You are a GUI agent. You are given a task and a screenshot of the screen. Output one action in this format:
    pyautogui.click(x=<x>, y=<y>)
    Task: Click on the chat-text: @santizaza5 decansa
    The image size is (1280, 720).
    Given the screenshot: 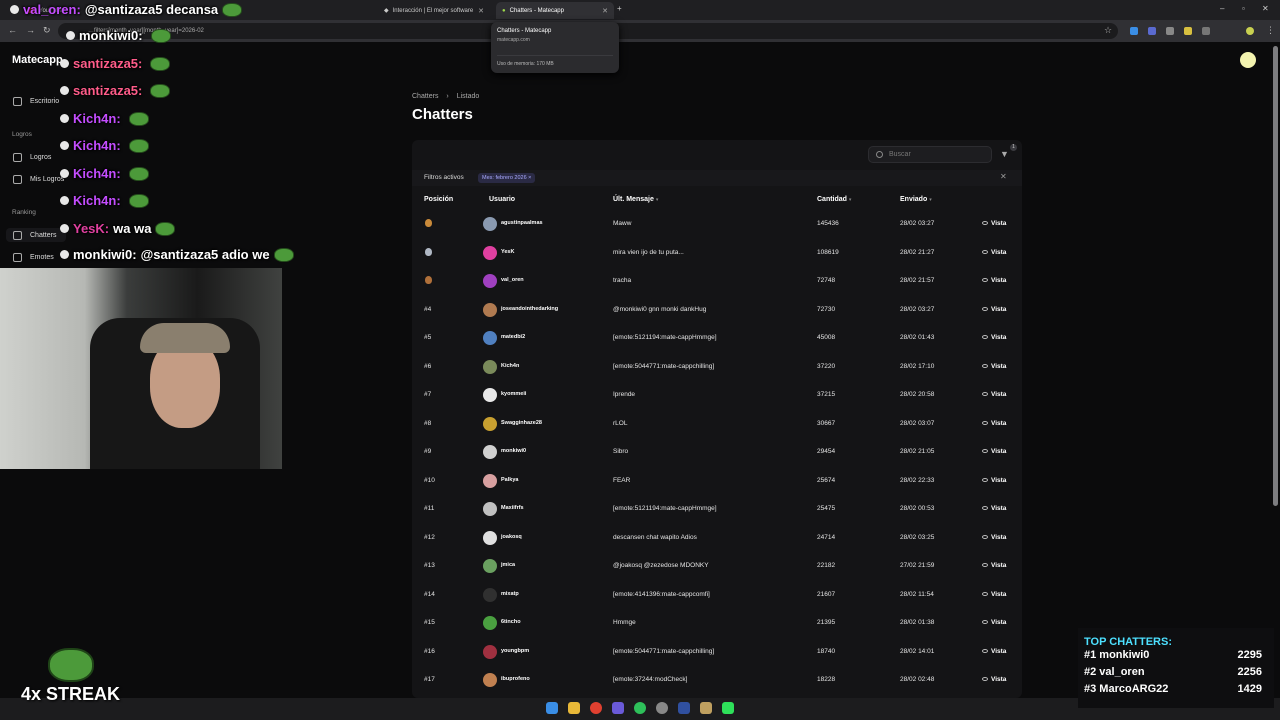 What is the action you would take?
    pyautogui.click(x=151, y=9)
    